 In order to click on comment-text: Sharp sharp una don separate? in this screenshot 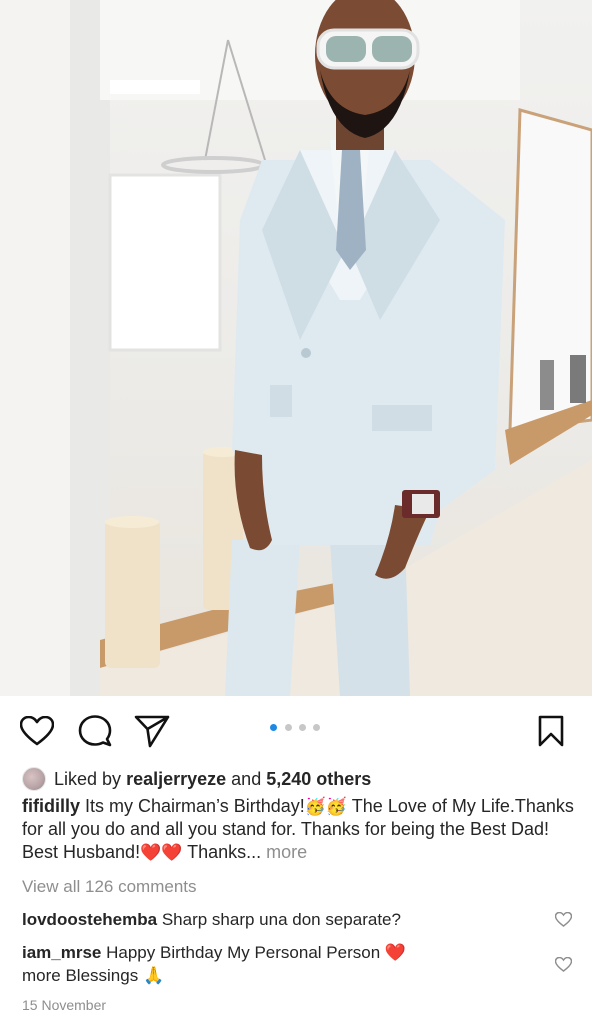, I will do `click(281, 919)`.